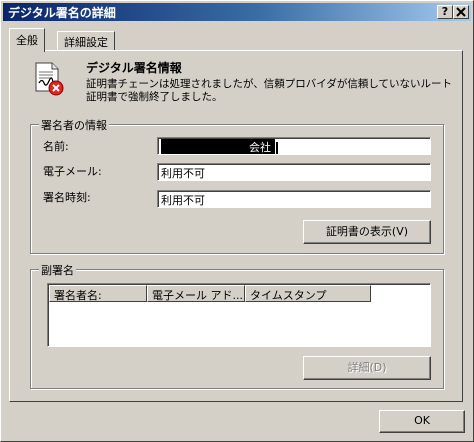 The width and height of the screenshot is (474, 442). I want to click on signature-info-message-line2: 証明書で強制終了しました。, so click(154, 97).